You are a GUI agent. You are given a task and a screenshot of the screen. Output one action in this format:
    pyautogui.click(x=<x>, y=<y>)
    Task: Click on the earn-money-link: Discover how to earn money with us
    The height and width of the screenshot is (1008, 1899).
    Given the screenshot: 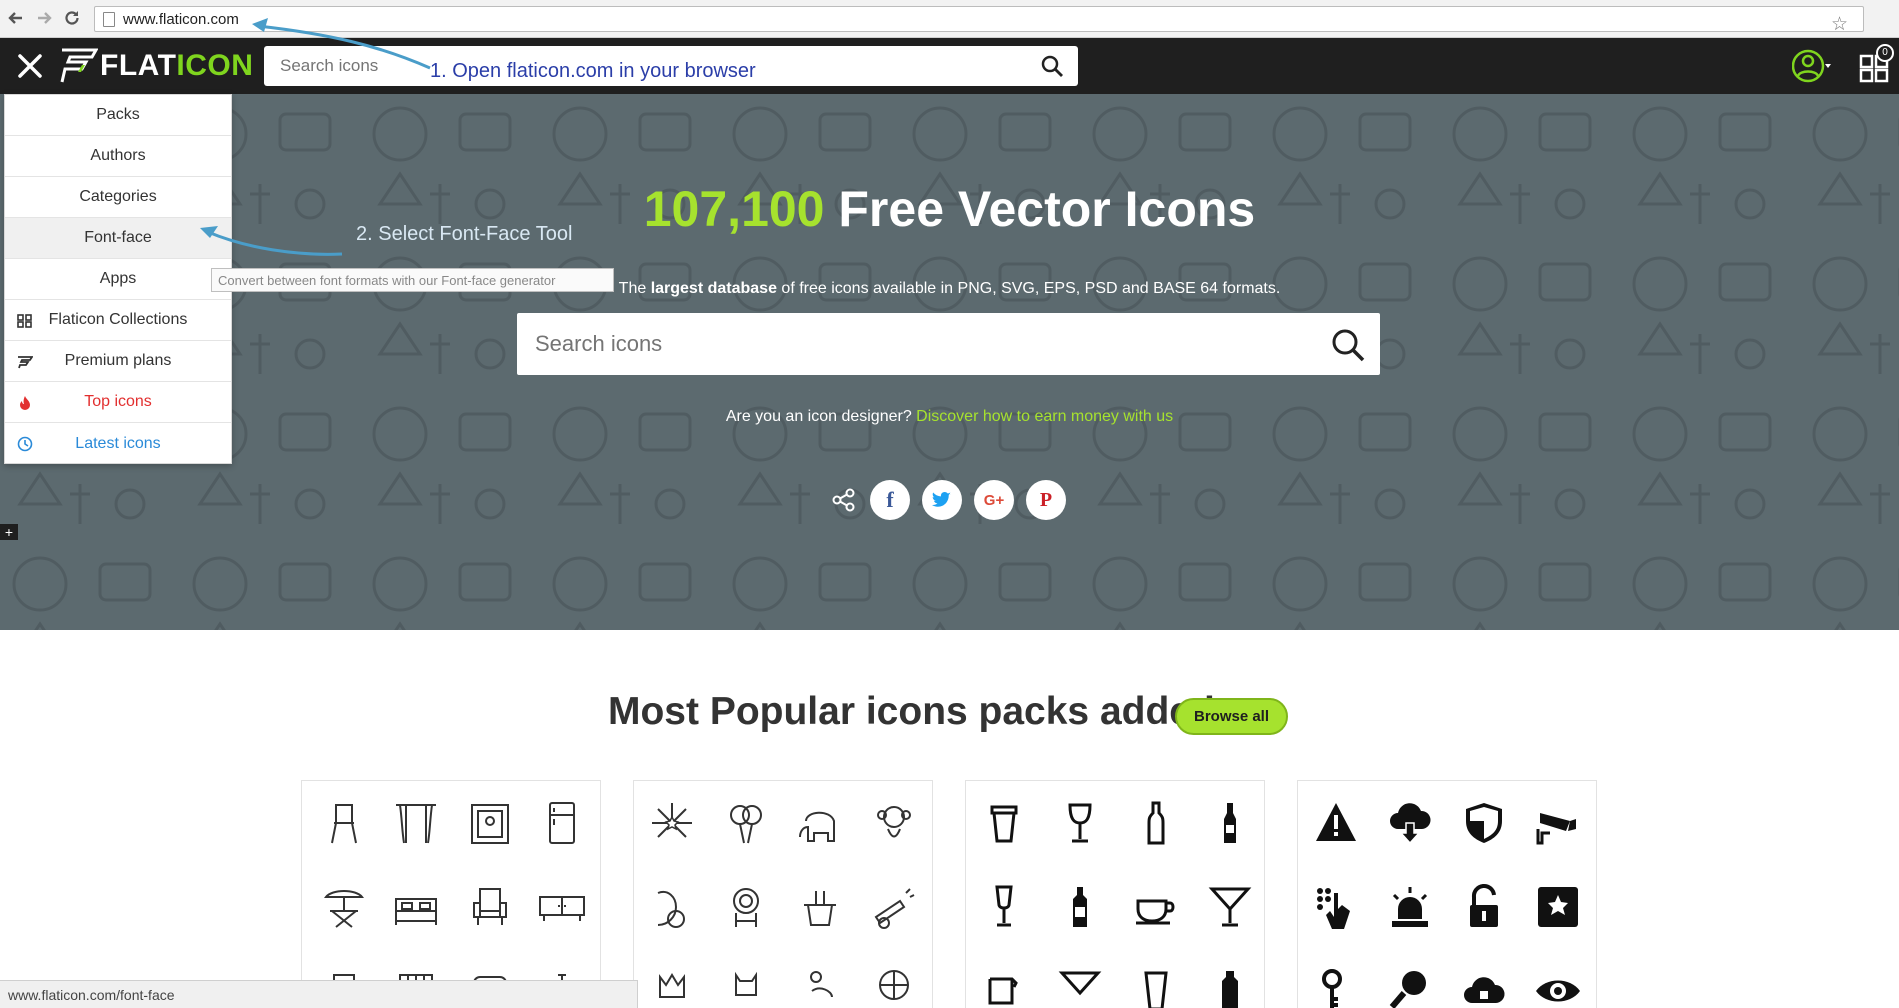 What is the action you would take?
    pyautogui.click(x=1044, y=416)
    